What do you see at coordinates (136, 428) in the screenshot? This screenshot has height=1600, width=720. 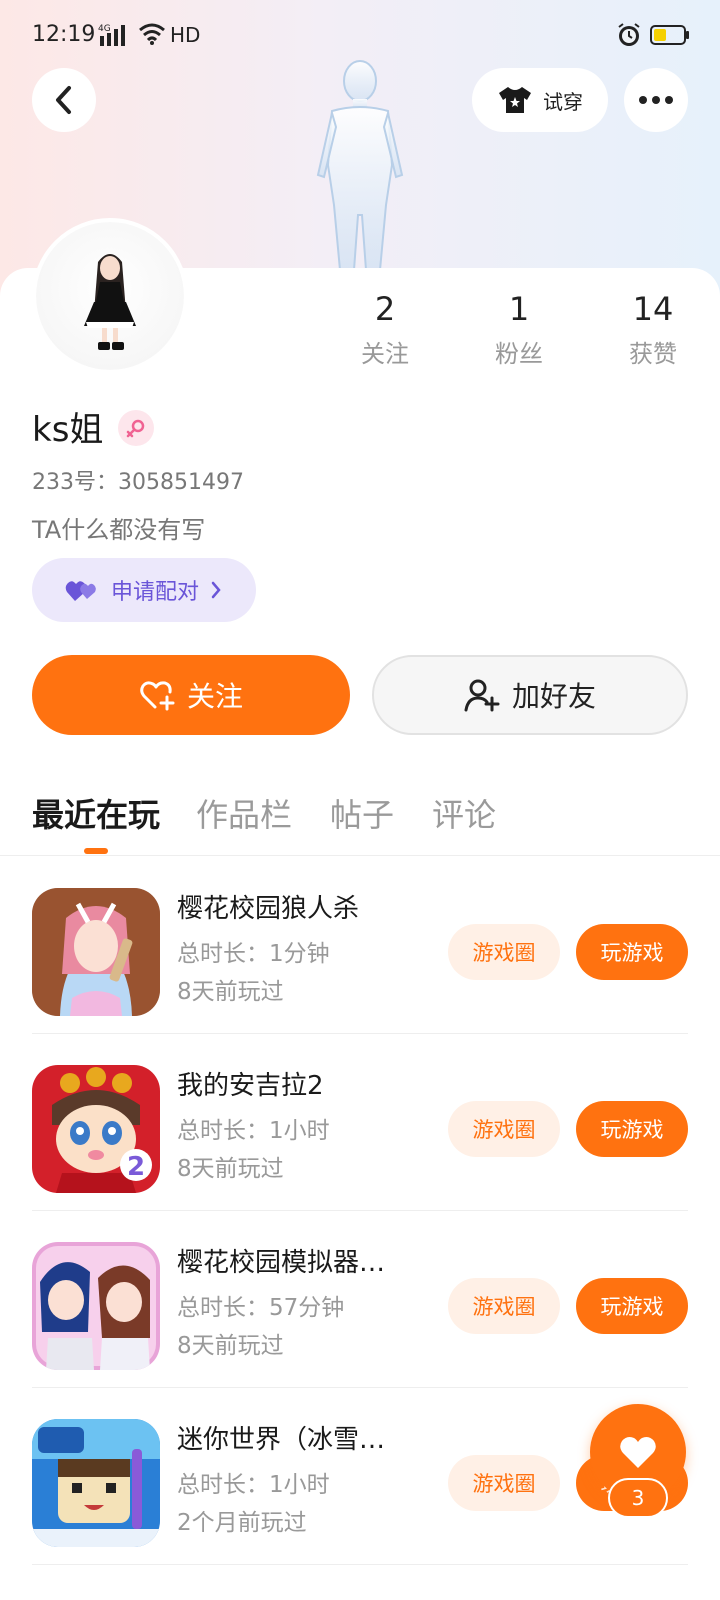 I see `gender-female-icon` at bounding box center [136, 428].